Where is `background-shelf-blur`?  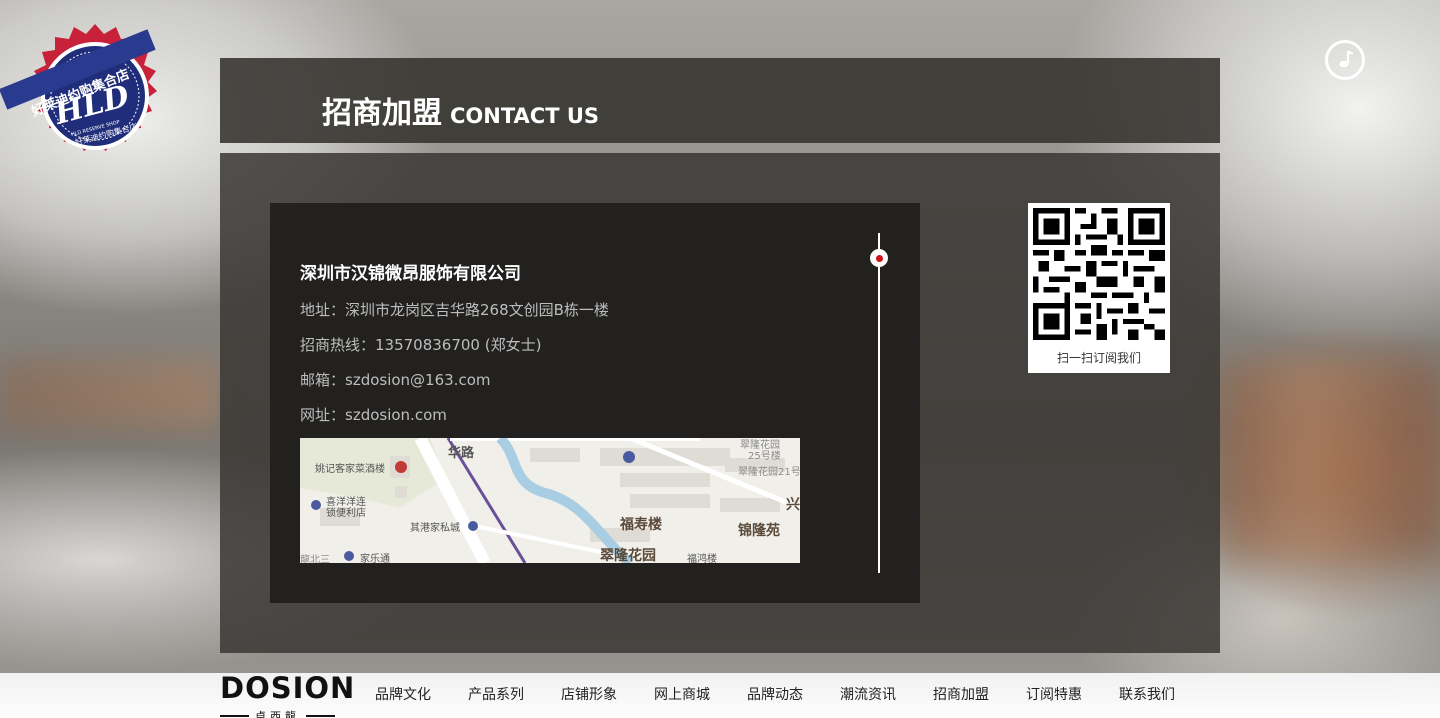
background-shelf-blur is located at coordinates (110, 395).